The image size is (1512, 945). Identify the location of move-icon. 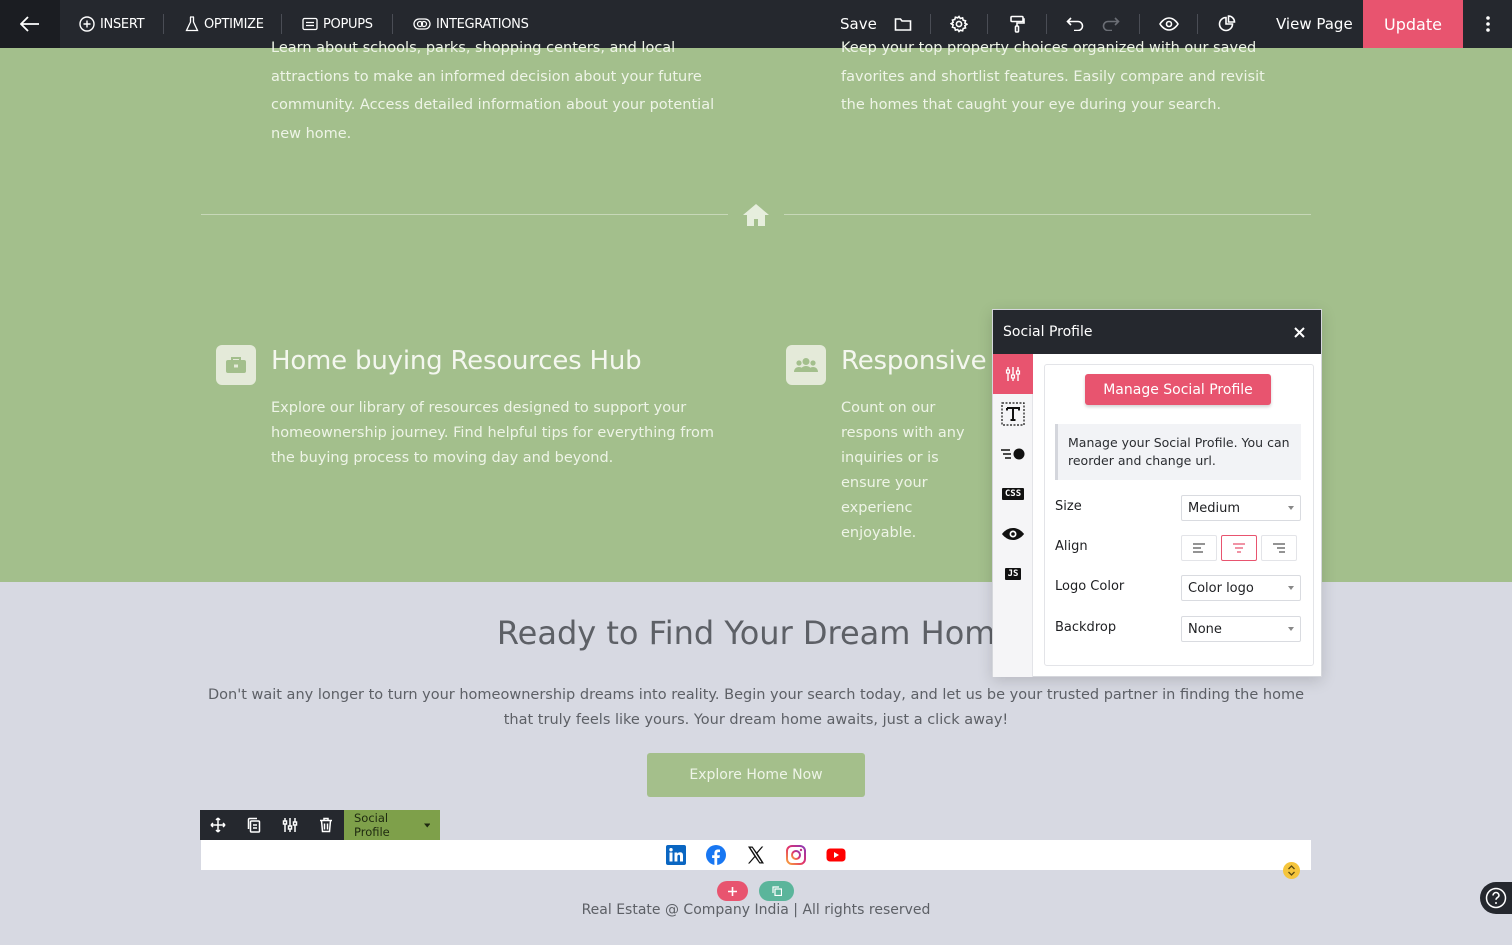
(218, 825).